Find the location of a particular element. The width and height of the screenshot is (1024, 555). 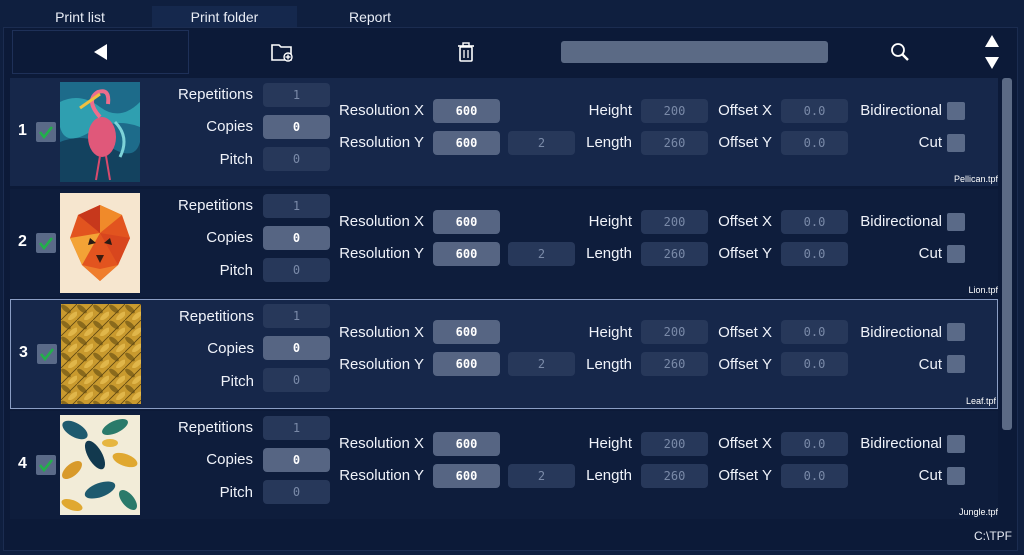

file-name: Pellican.tpf is located at coordinates (975, 179).